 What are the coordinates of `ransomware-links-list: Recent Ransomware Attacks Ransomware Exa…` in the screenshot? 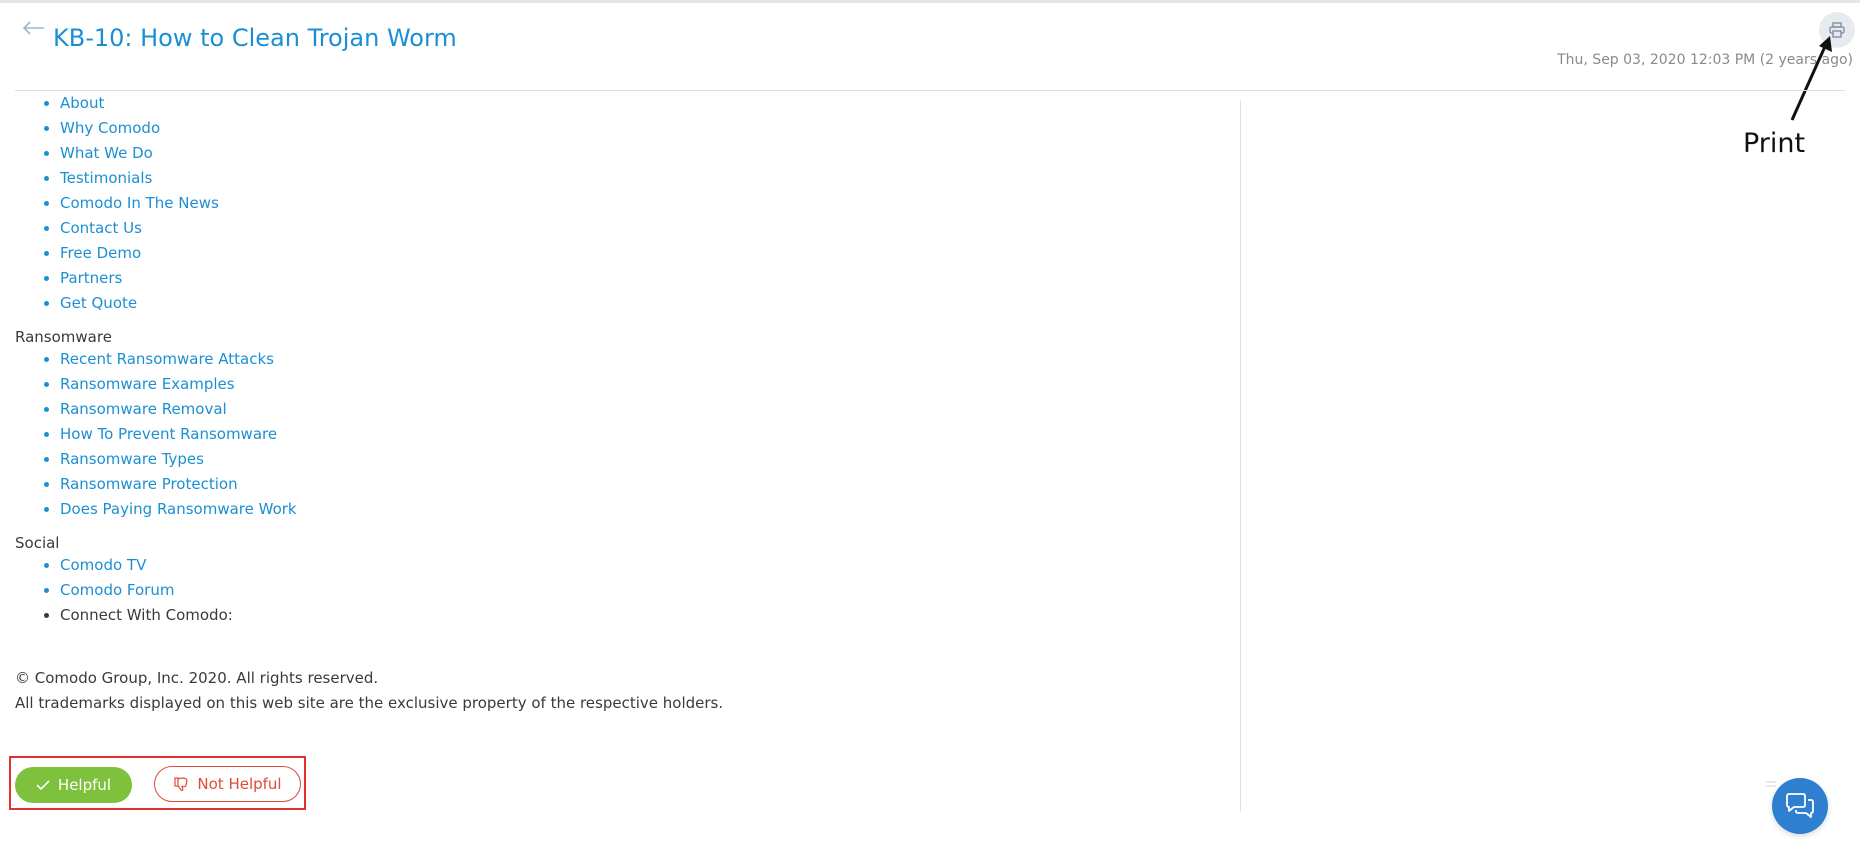 It's located at (615, 434).